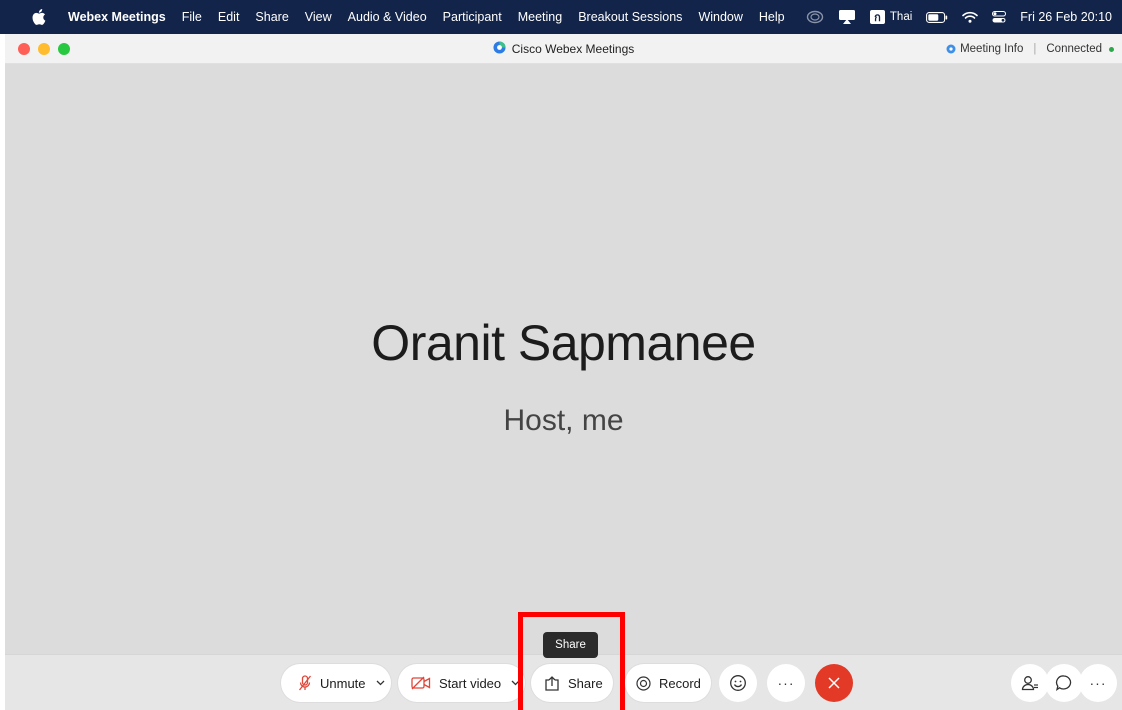 This screenshot has width=1122, height=710. What do you see at coordinates (970, 17) in the screenshot?
I see `wifi-icon` at bounding box center [970, 17].